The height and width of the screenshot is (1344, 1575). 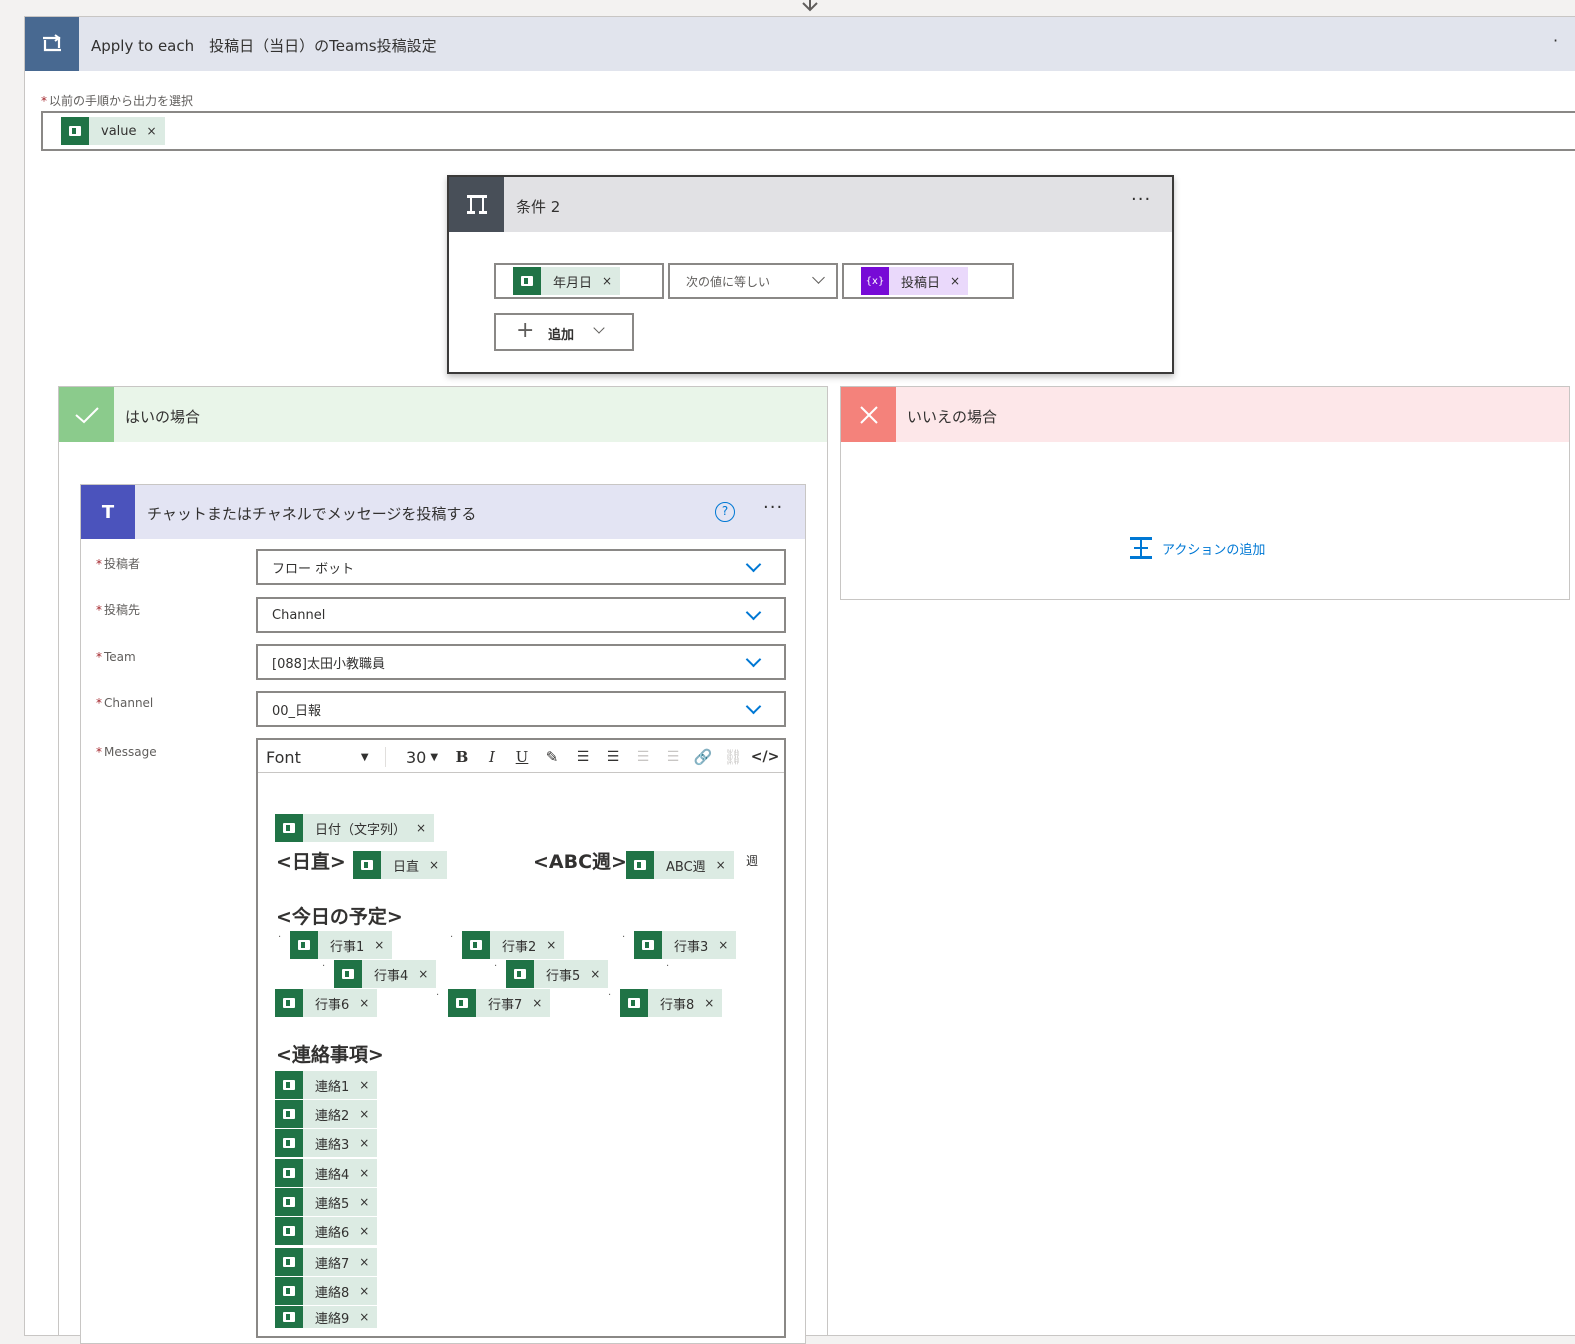 I want to click on italic-button: I, so click(x=492, y=757).